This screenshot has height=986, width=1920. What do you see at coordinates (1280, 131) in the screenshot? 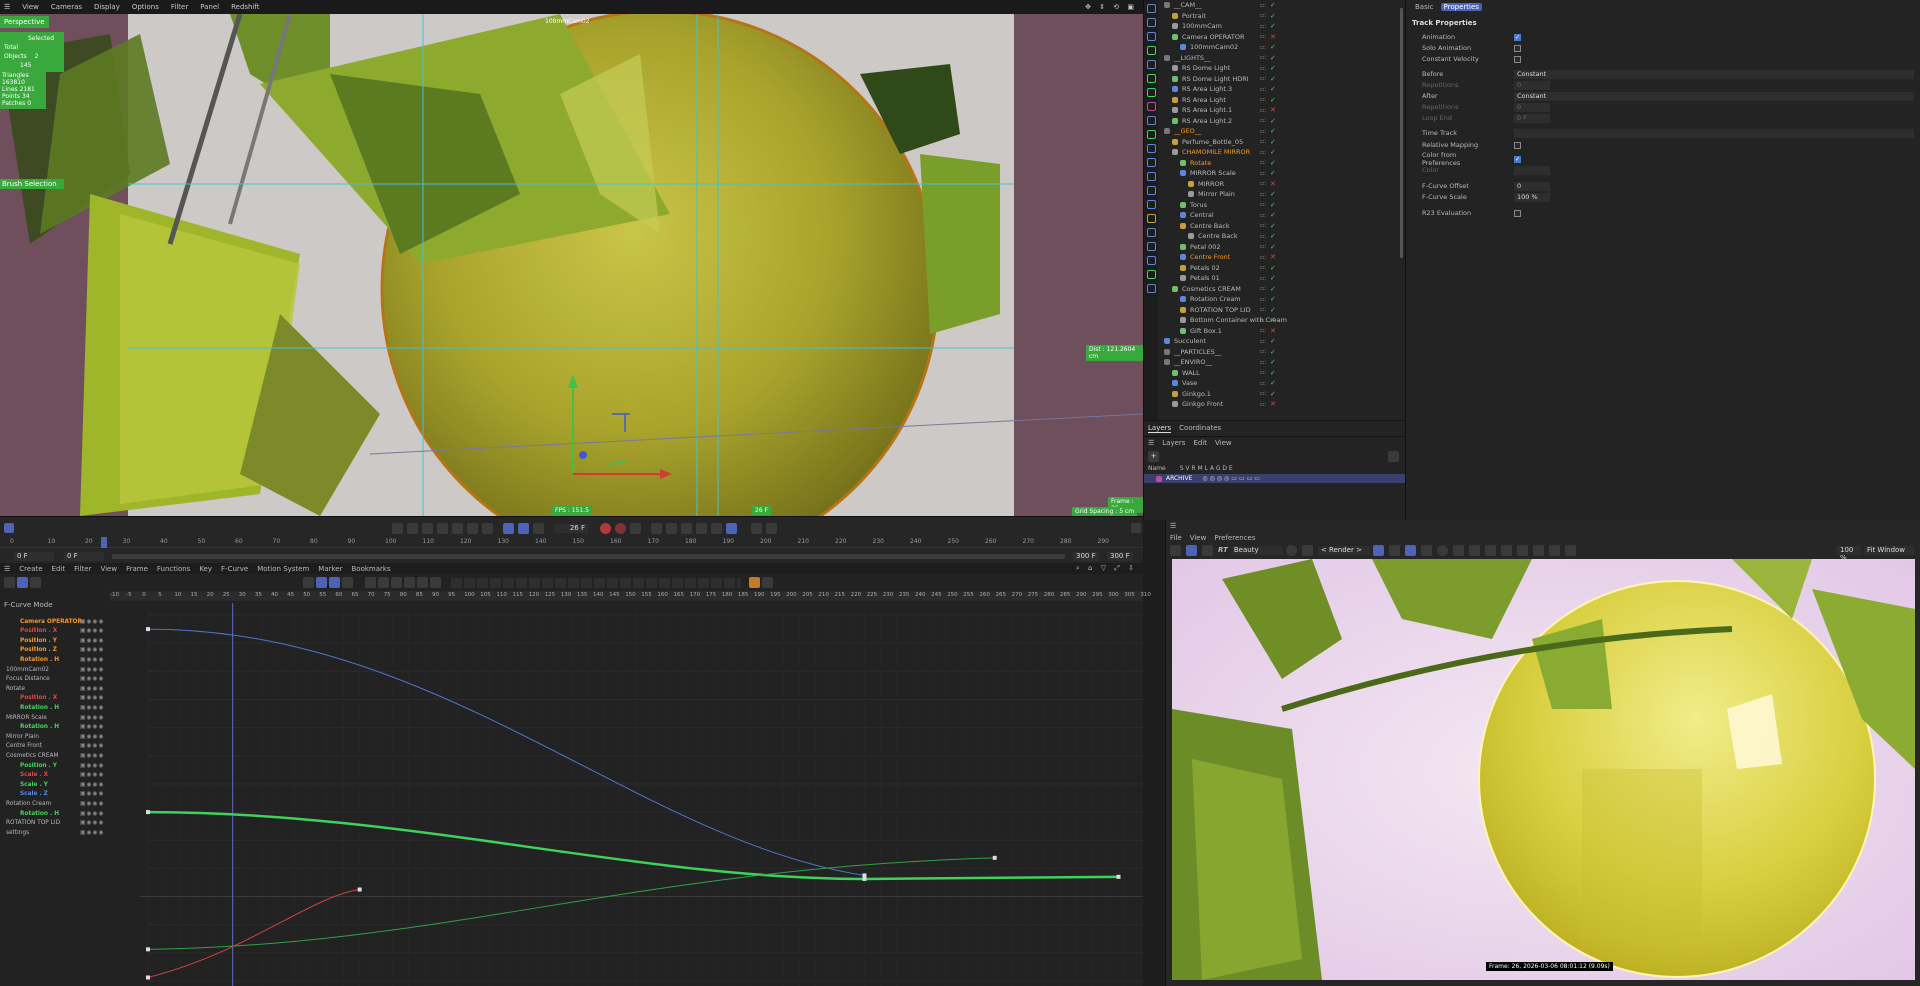
I see `object-row: __GEO__ ▫: ✓` at bounding box center [1280, 131].